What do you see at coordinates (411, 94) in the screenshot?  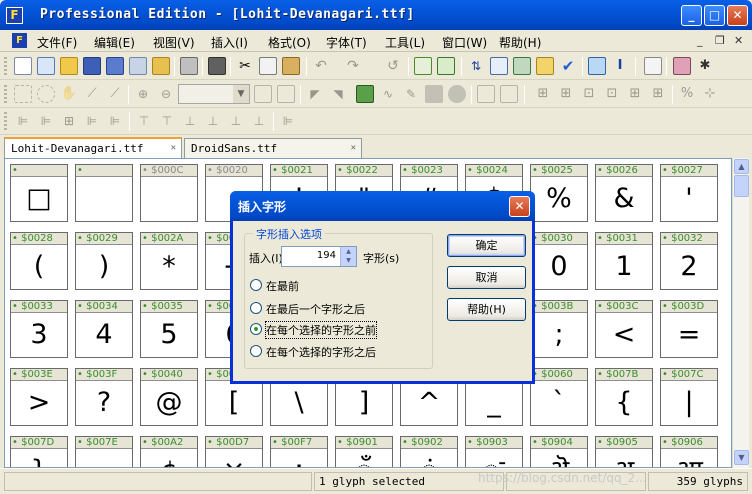 I see `pen-icon: ✎` at bounding box center [411, 94].